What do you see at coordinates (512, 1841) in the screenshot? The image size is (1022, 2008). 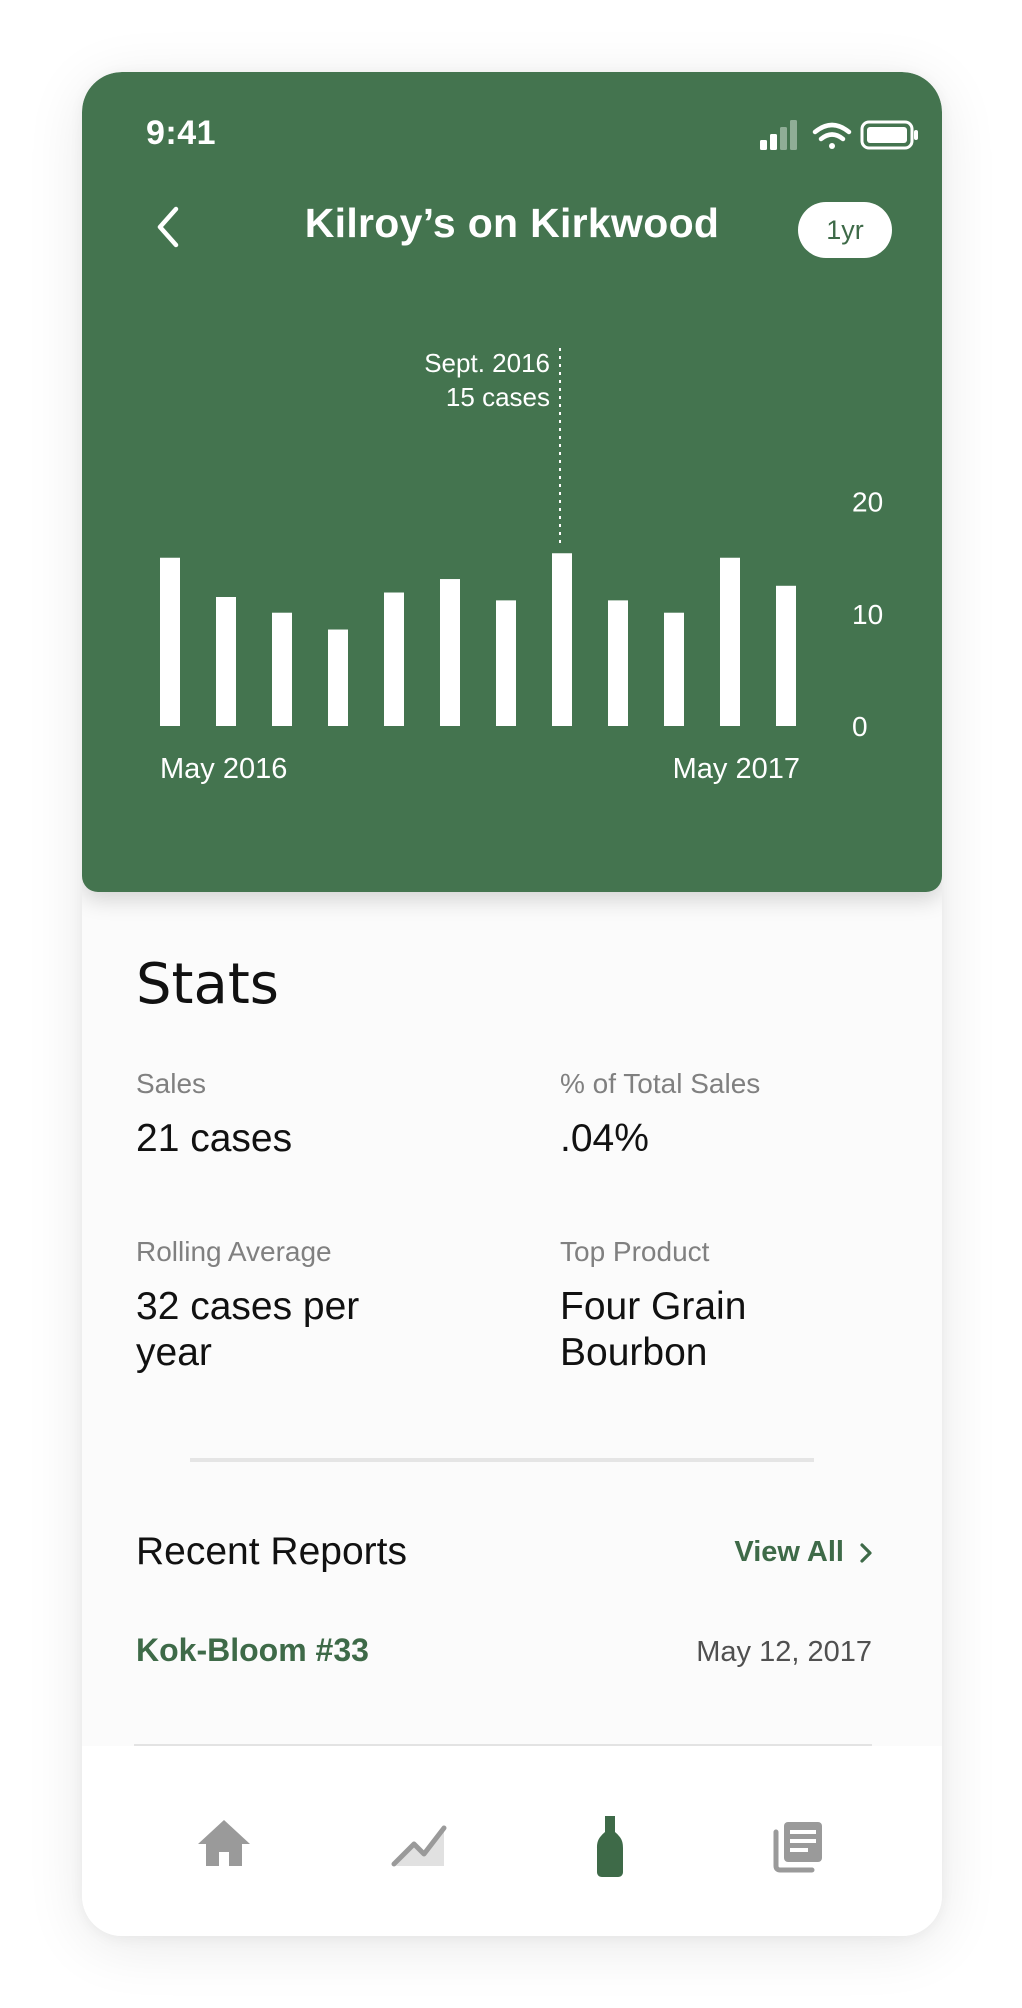 I see `tab-bar` at bounding box center [512, 1841].